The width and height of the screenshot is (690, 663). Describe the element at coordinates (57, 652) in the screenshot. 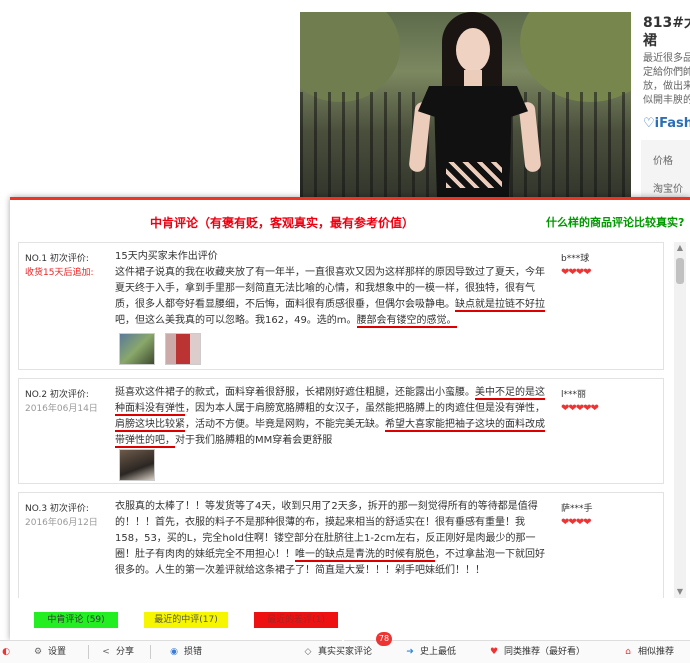

I see `settings-label: 设置` at that location.